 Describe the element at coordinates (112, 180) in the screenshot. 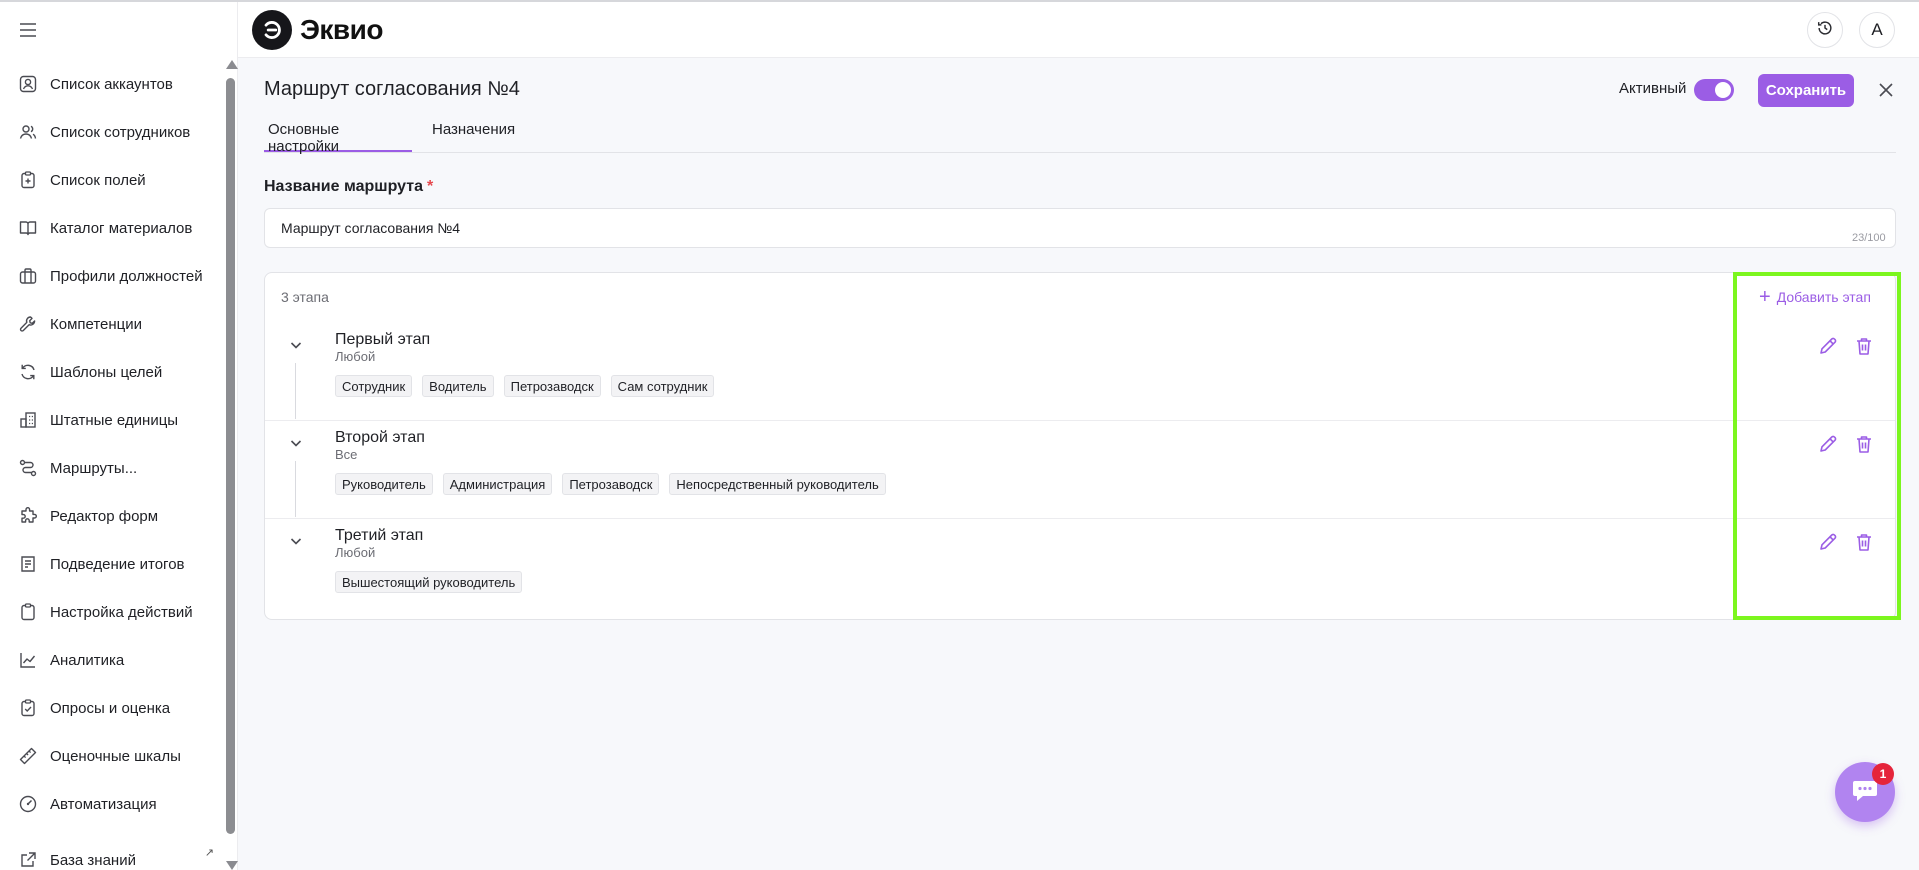

I see `sidebar-item-fields: Список полей` at that location.